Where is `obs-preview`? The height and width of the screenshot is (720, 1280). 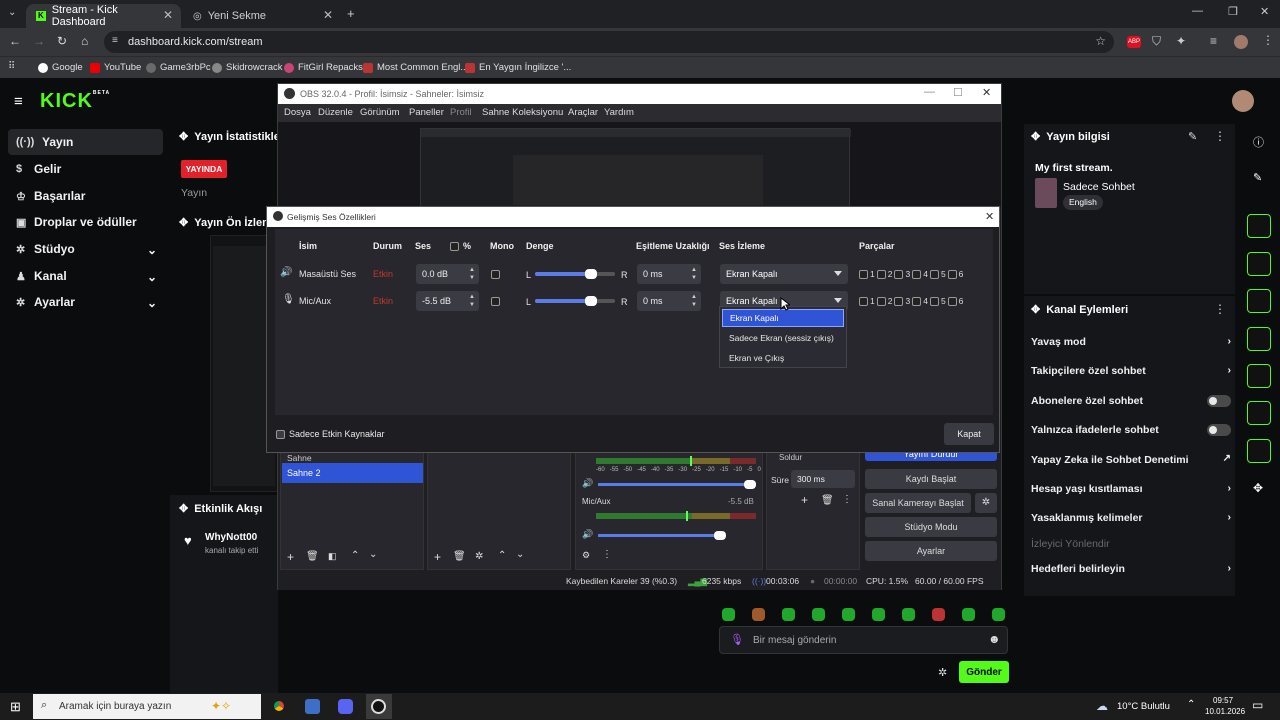
obs-preview is located at coordinates (639, 164).